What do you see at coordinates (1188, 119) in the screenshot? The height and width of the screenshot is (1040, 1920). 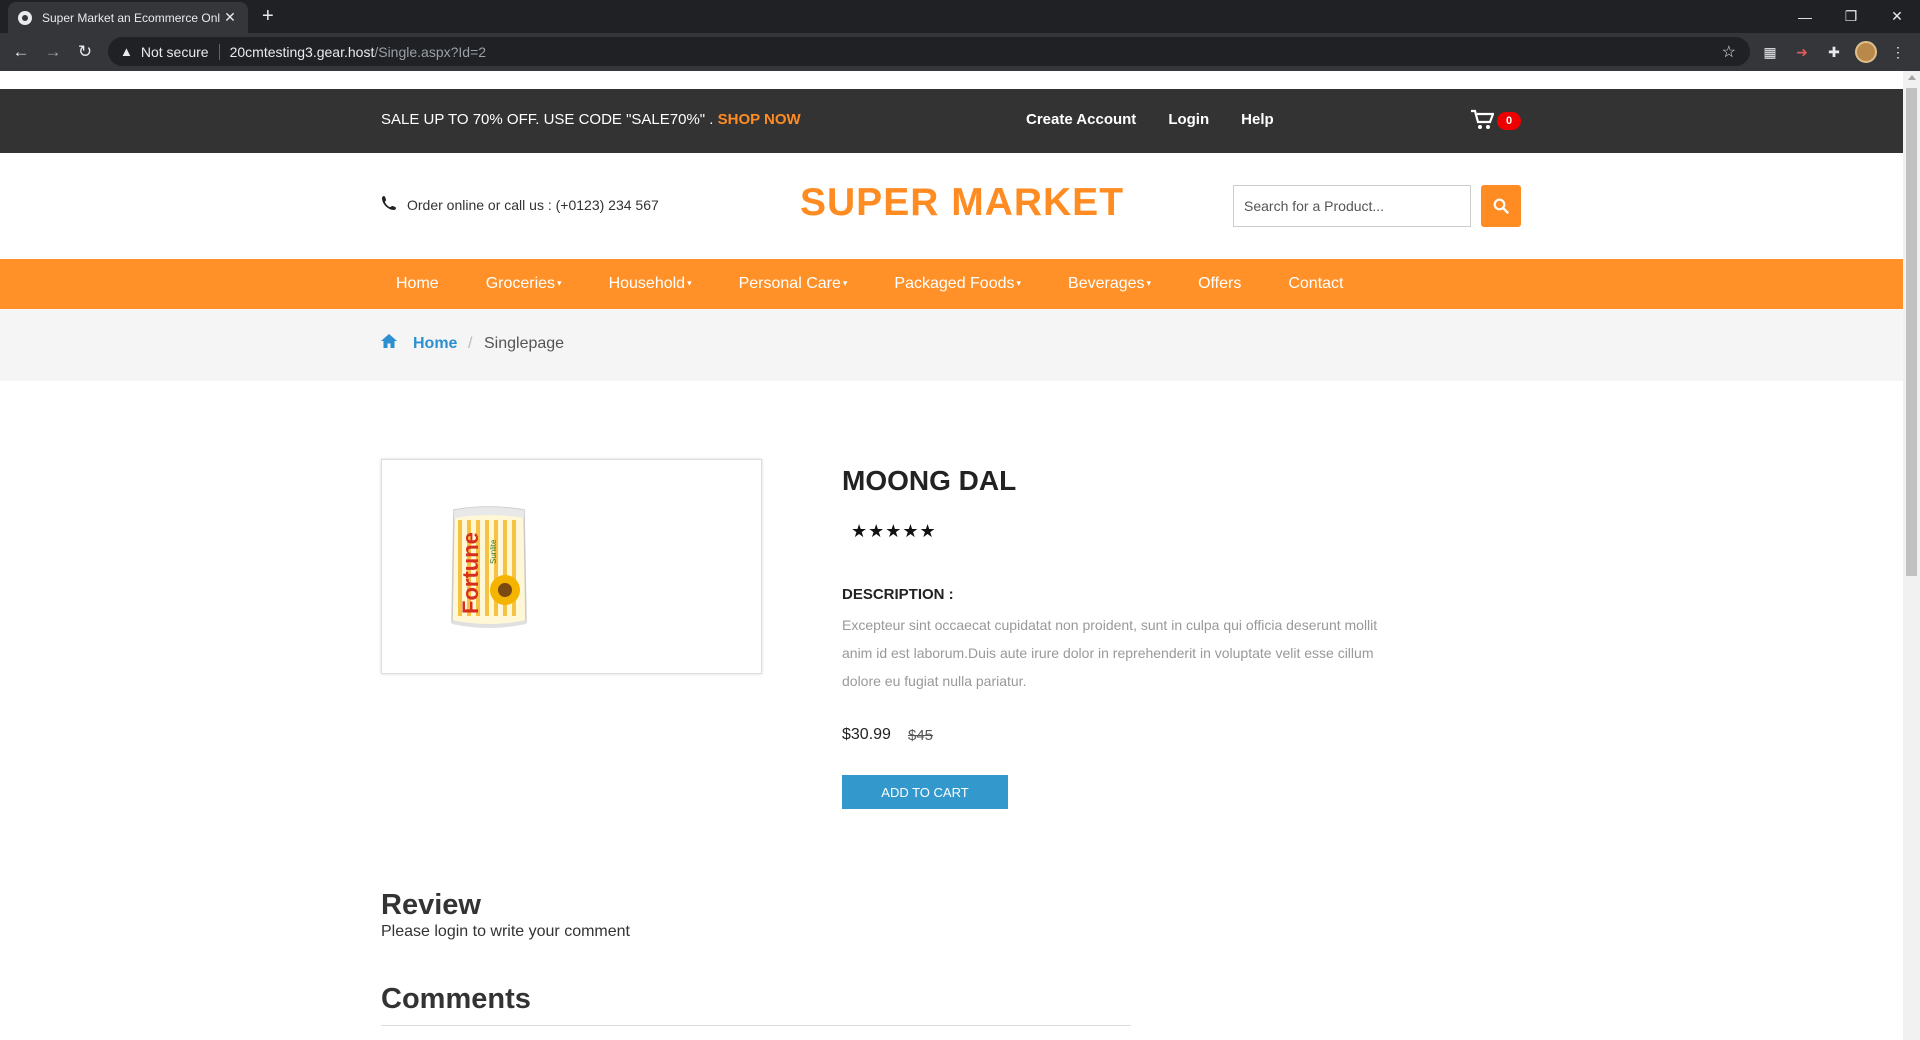 I see `login-link: Login` at bounding box center [1188, 119].